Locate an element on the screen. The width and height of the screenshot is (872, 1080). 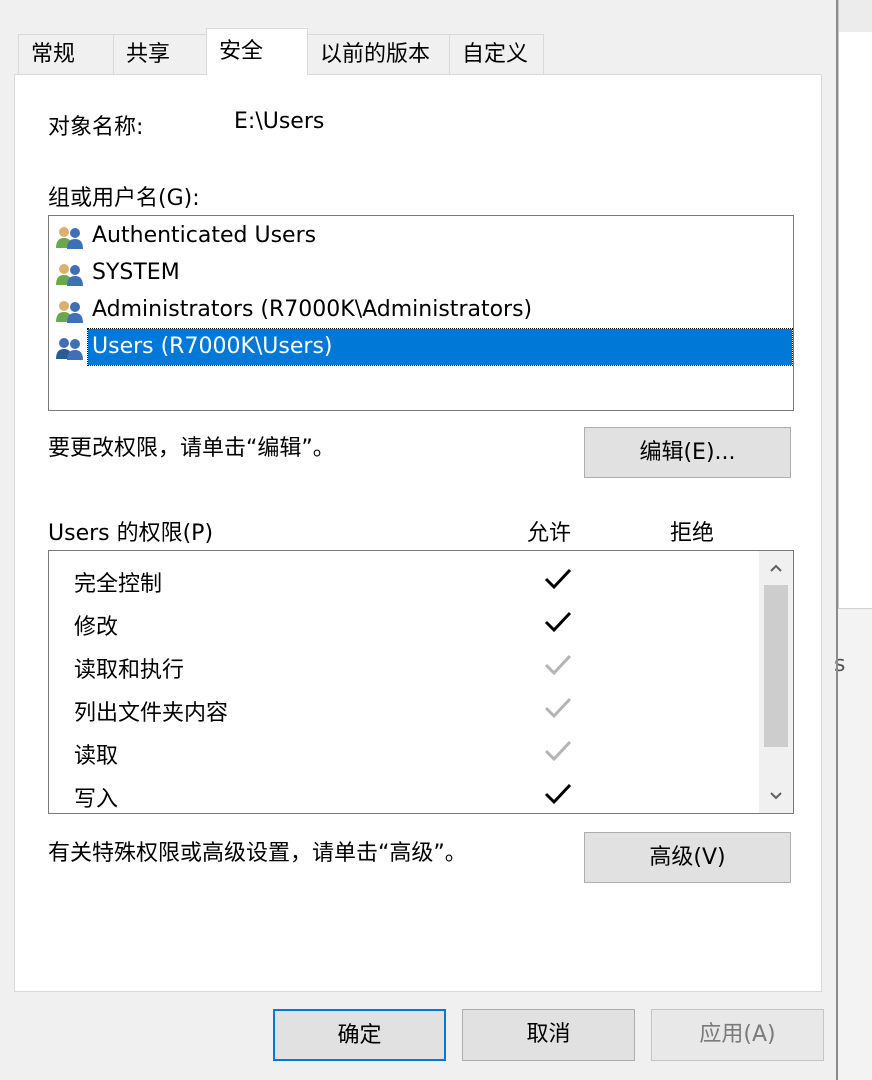
permission-name: 读取和执行 is located at coordinates (129, 670).